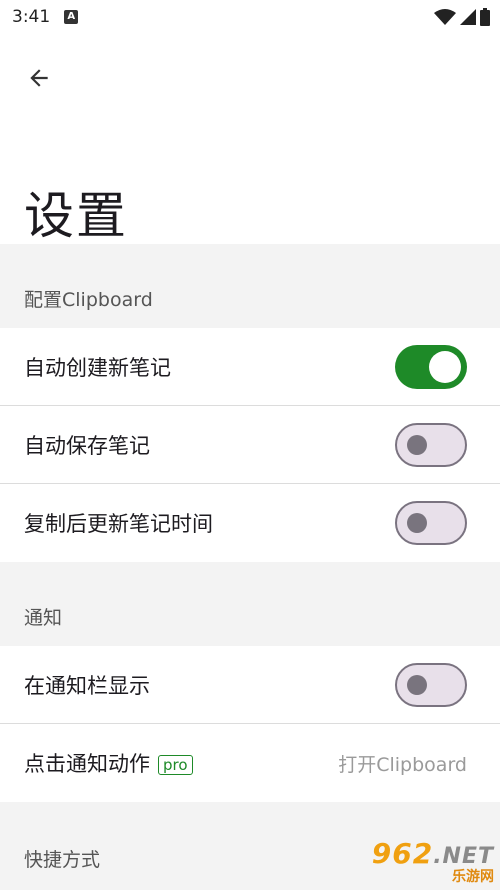  I want to click on setting-auto-create-note: 自动创建新笔记, so click(250, 367).